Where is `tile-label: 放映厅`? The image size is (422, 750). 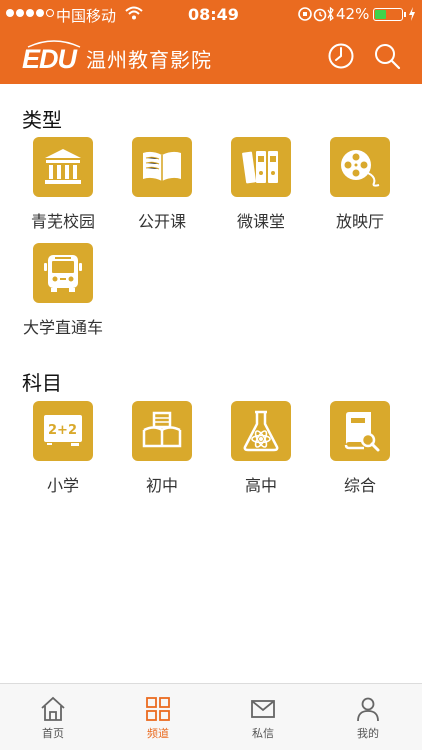 tile-label: 放映厅 is located at coordinates (359, 221).